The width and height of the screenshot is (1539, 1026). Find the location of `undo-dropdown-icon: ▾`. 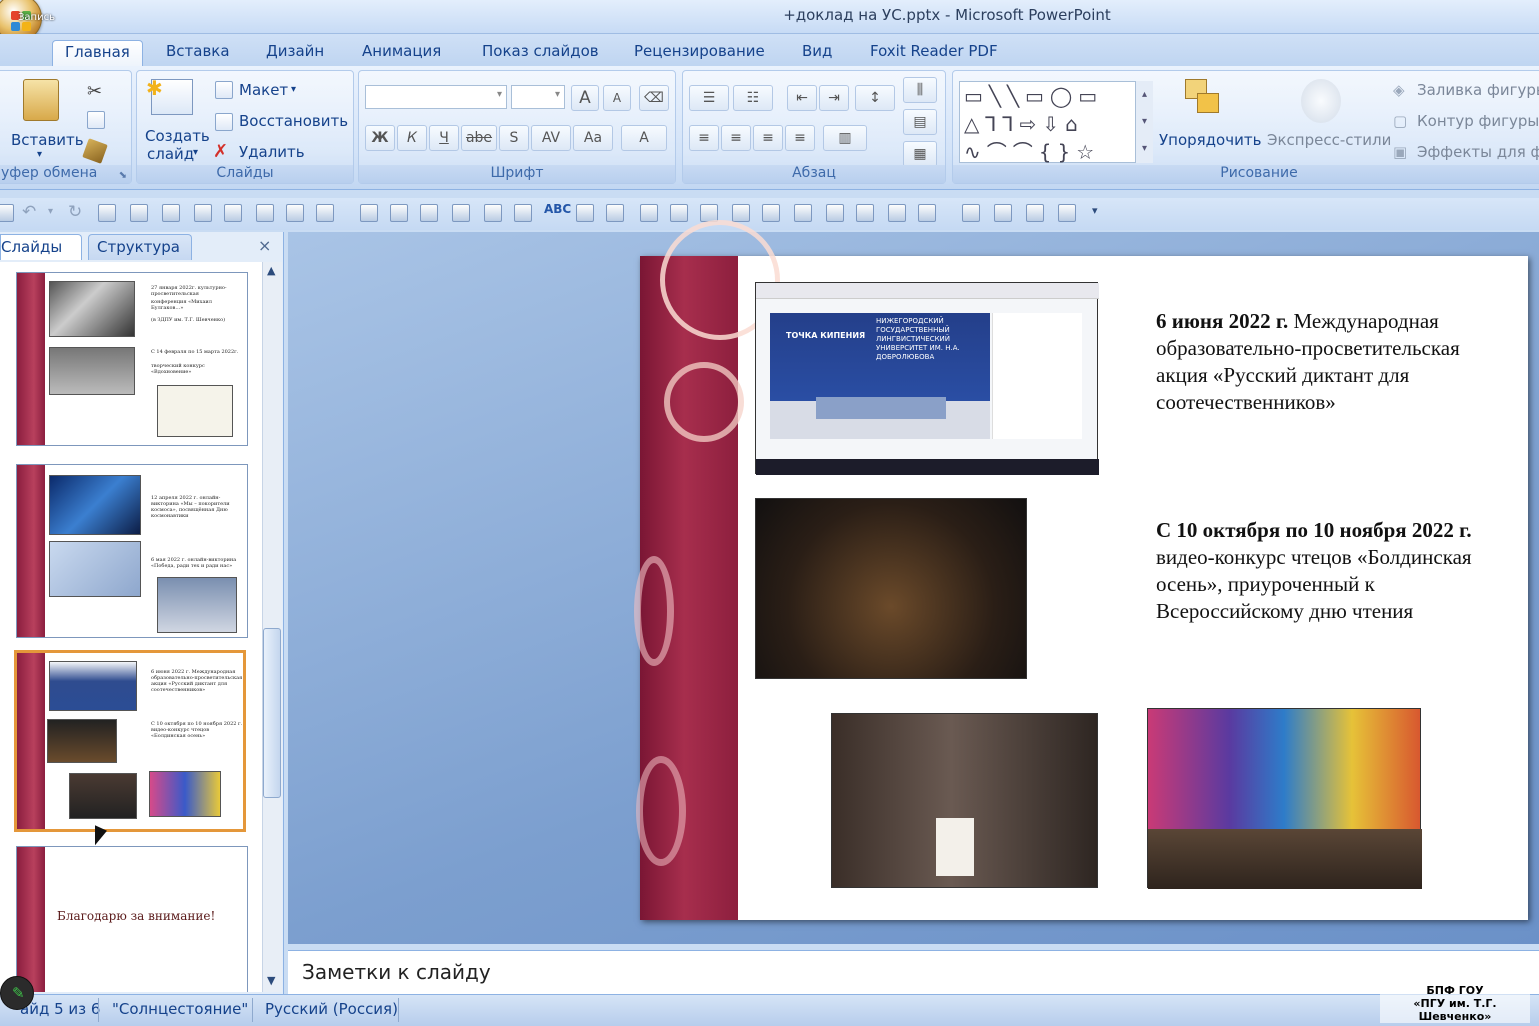

undo-dropdown-icon: ▾ is located at coordinates (50, 211).